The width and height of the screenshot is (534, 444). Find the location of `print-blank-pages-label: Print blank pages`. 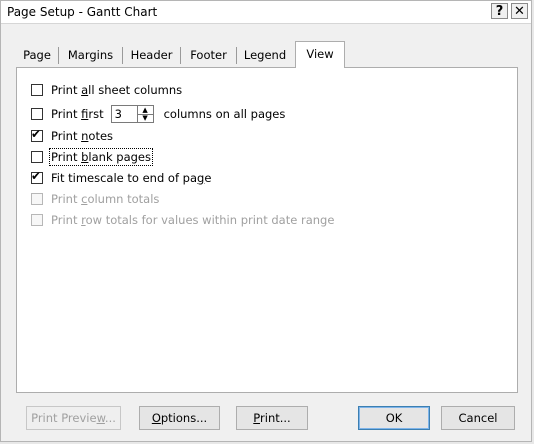

print-blank-pages-label: Print blank pages is located at coordinates (101, 157).